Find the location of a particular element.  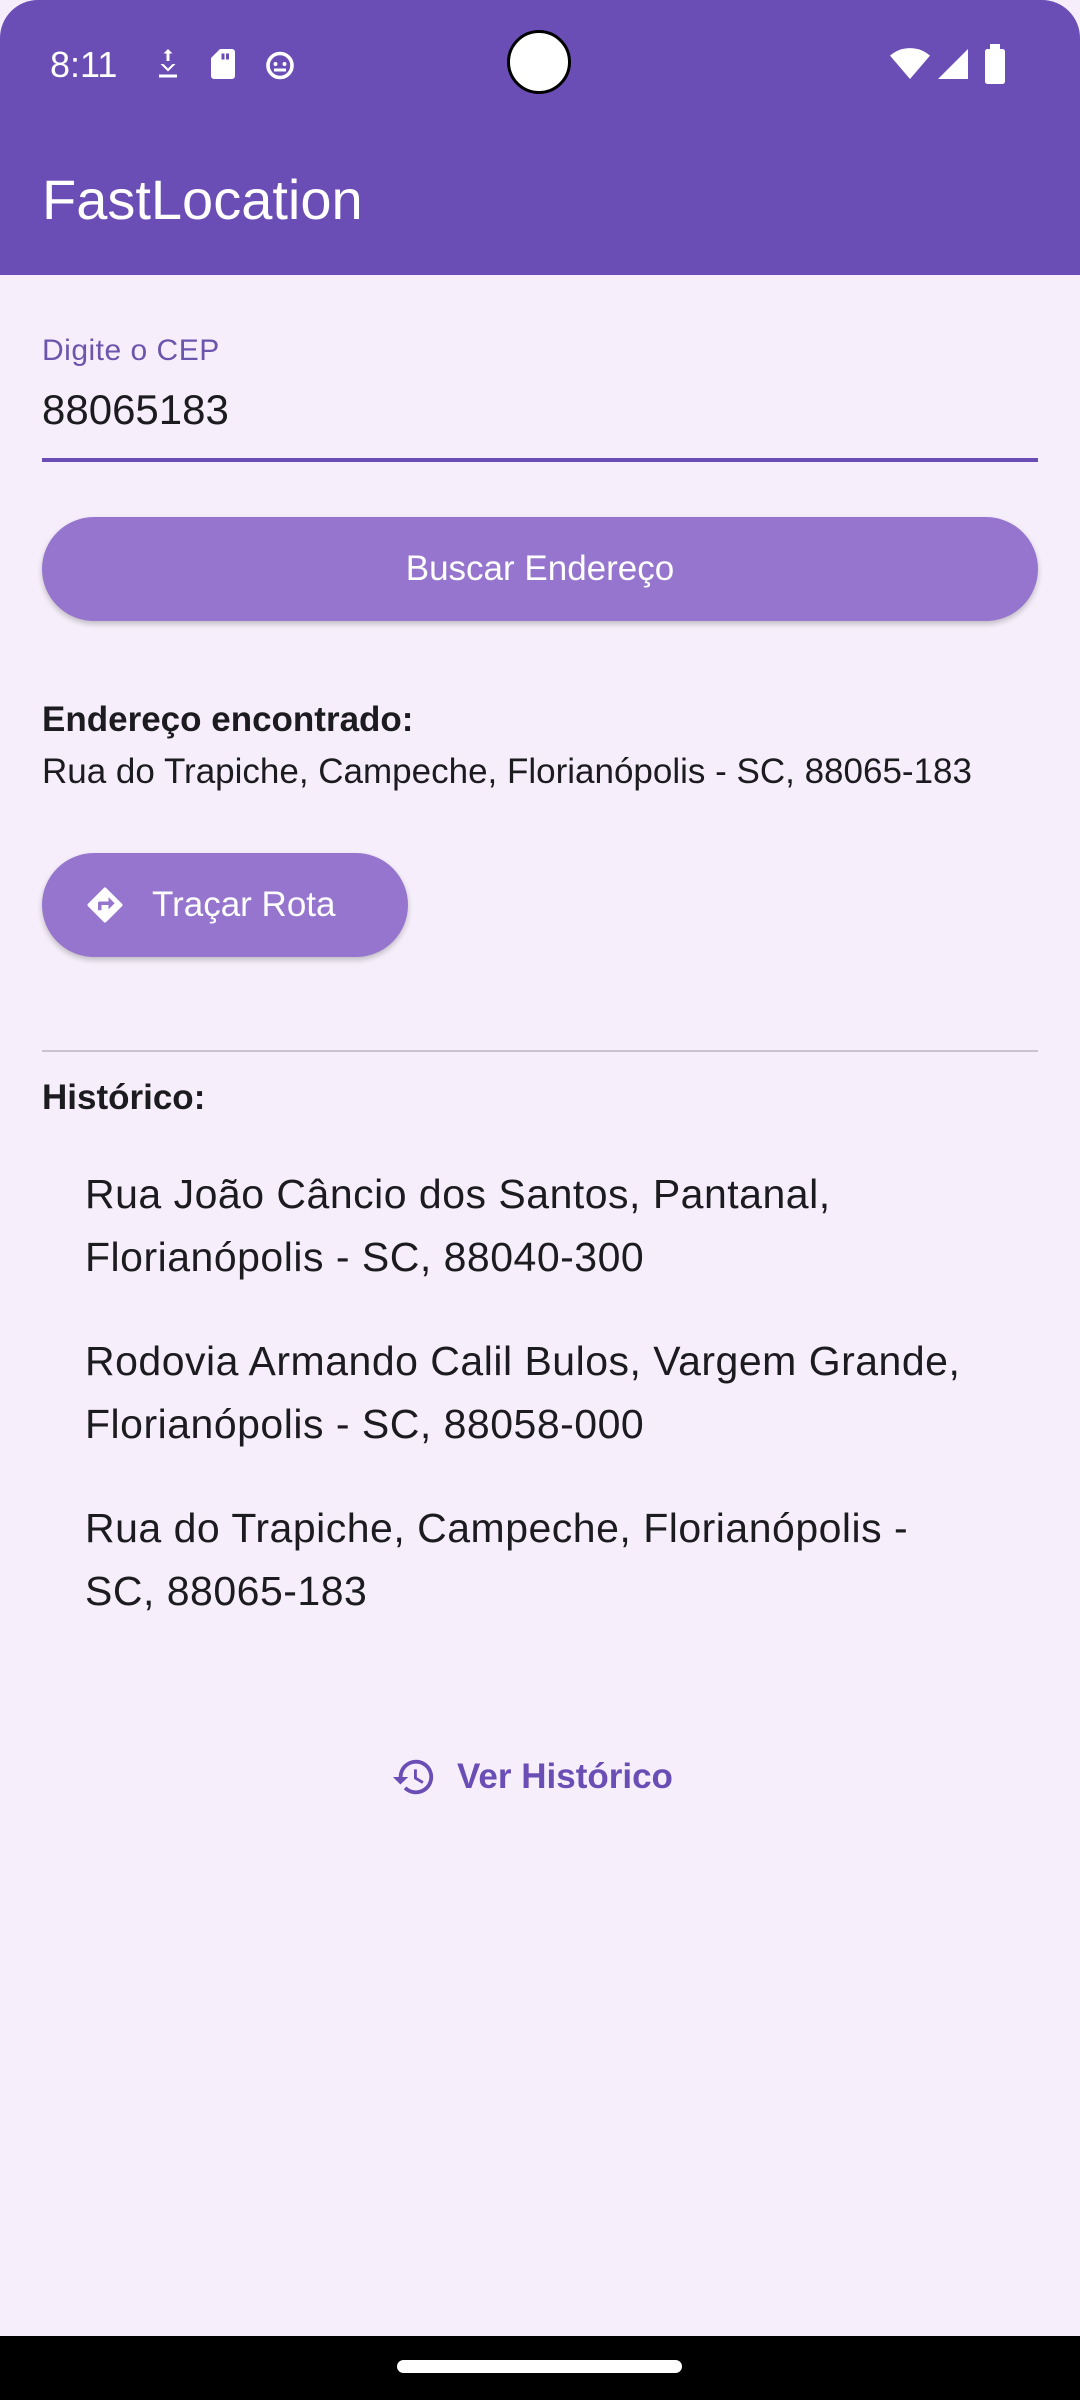

battery-icon is located at coordinates (995, 64).